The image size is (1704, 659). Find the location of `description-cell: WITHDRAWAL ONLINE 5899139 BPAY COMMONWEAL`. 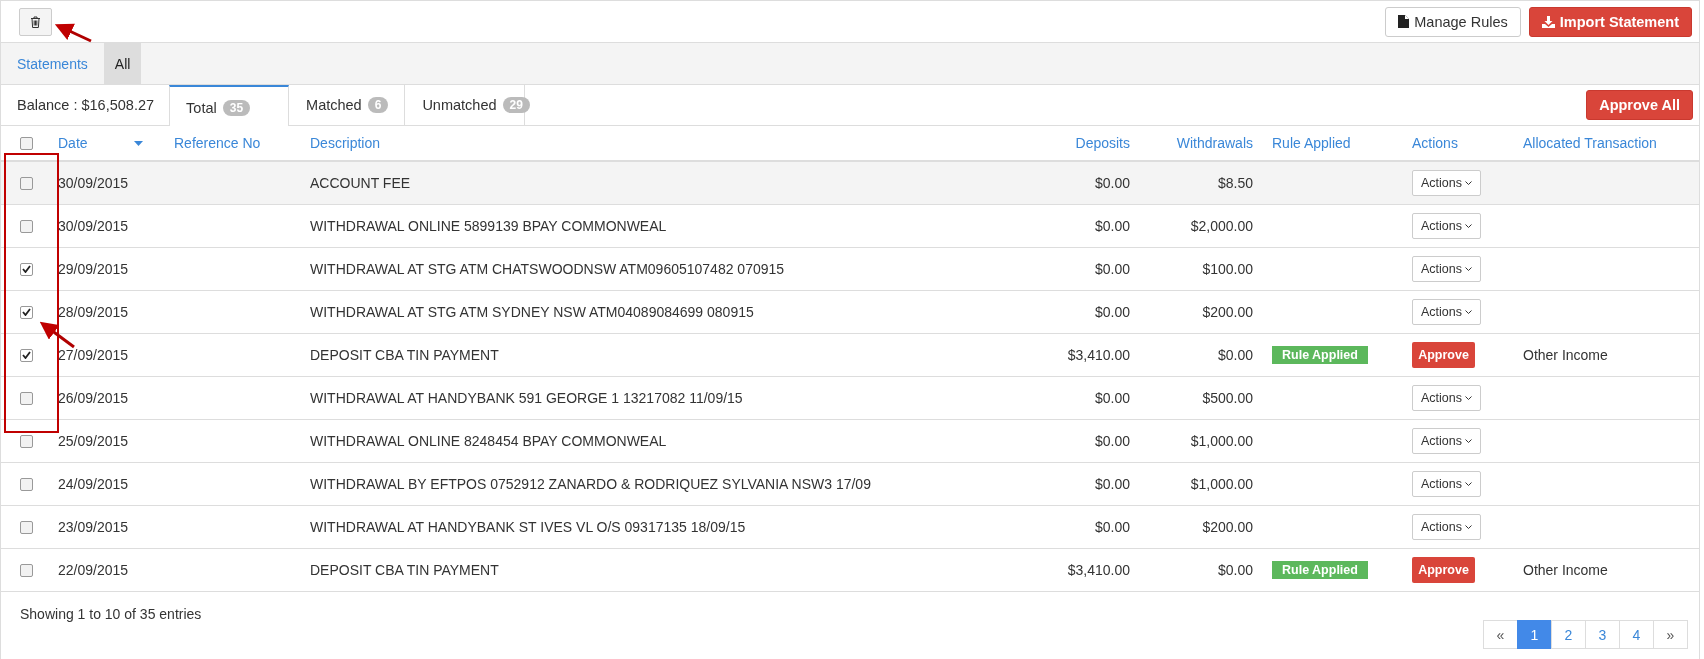

description-cell: WITHDRAWAL ONLINE 5899139 BPAY COMMONWEAL is located at coordinates (488, 226).